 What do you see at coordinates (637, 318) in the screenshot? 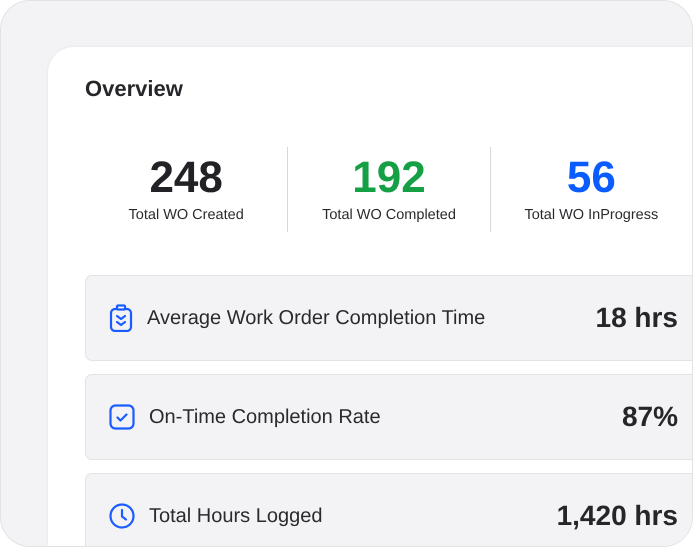
I see `metric-value: 18 hrs` at bounding box center [637, 318].